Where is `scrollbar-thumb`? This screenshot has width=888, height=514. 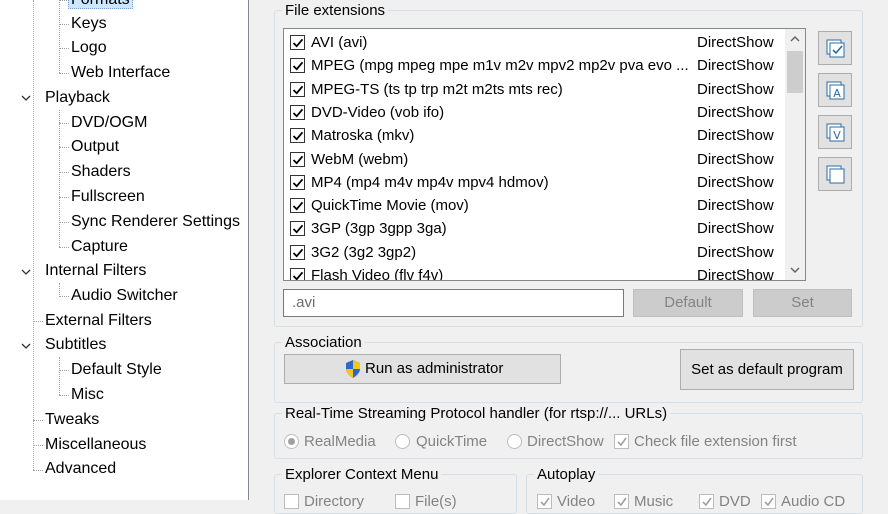
scrollbar-thumb is located at coordinates (795, 72).